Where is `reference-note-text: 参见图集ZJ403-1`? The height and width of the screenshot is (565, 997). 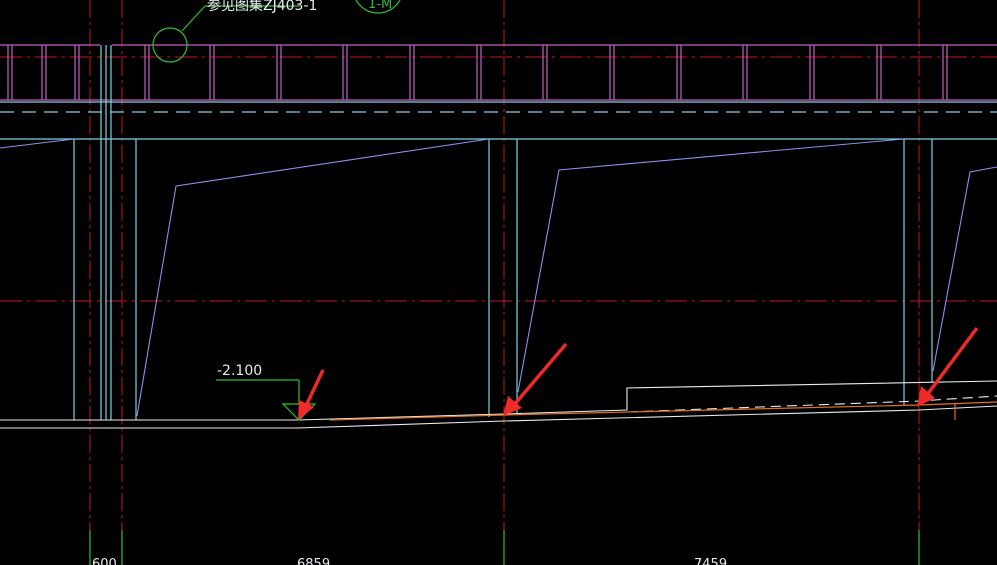 reference-note-text: 参见图集ZJ403-1 is located at coordinates (262, 7).